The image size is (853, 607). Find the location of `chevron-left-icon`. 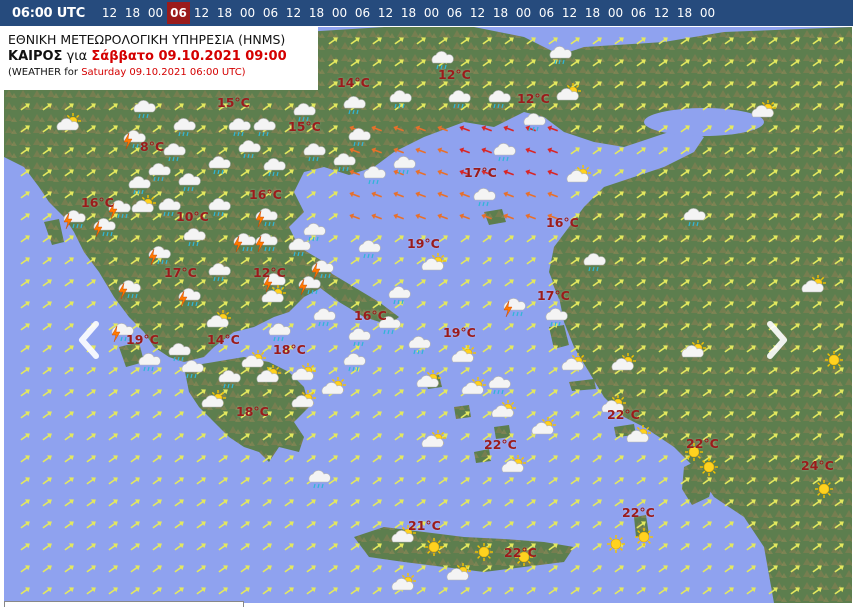

chevron-left-icon is located at coordinates (89, 340).